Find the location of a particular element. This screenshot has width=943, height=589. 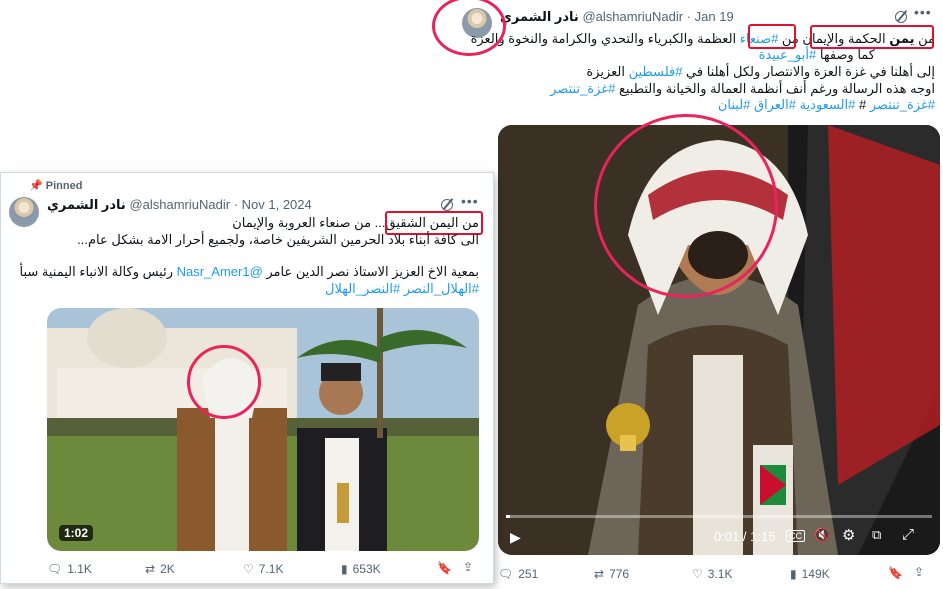

annotation-box-sanaa is located at coordinates (772, 36).